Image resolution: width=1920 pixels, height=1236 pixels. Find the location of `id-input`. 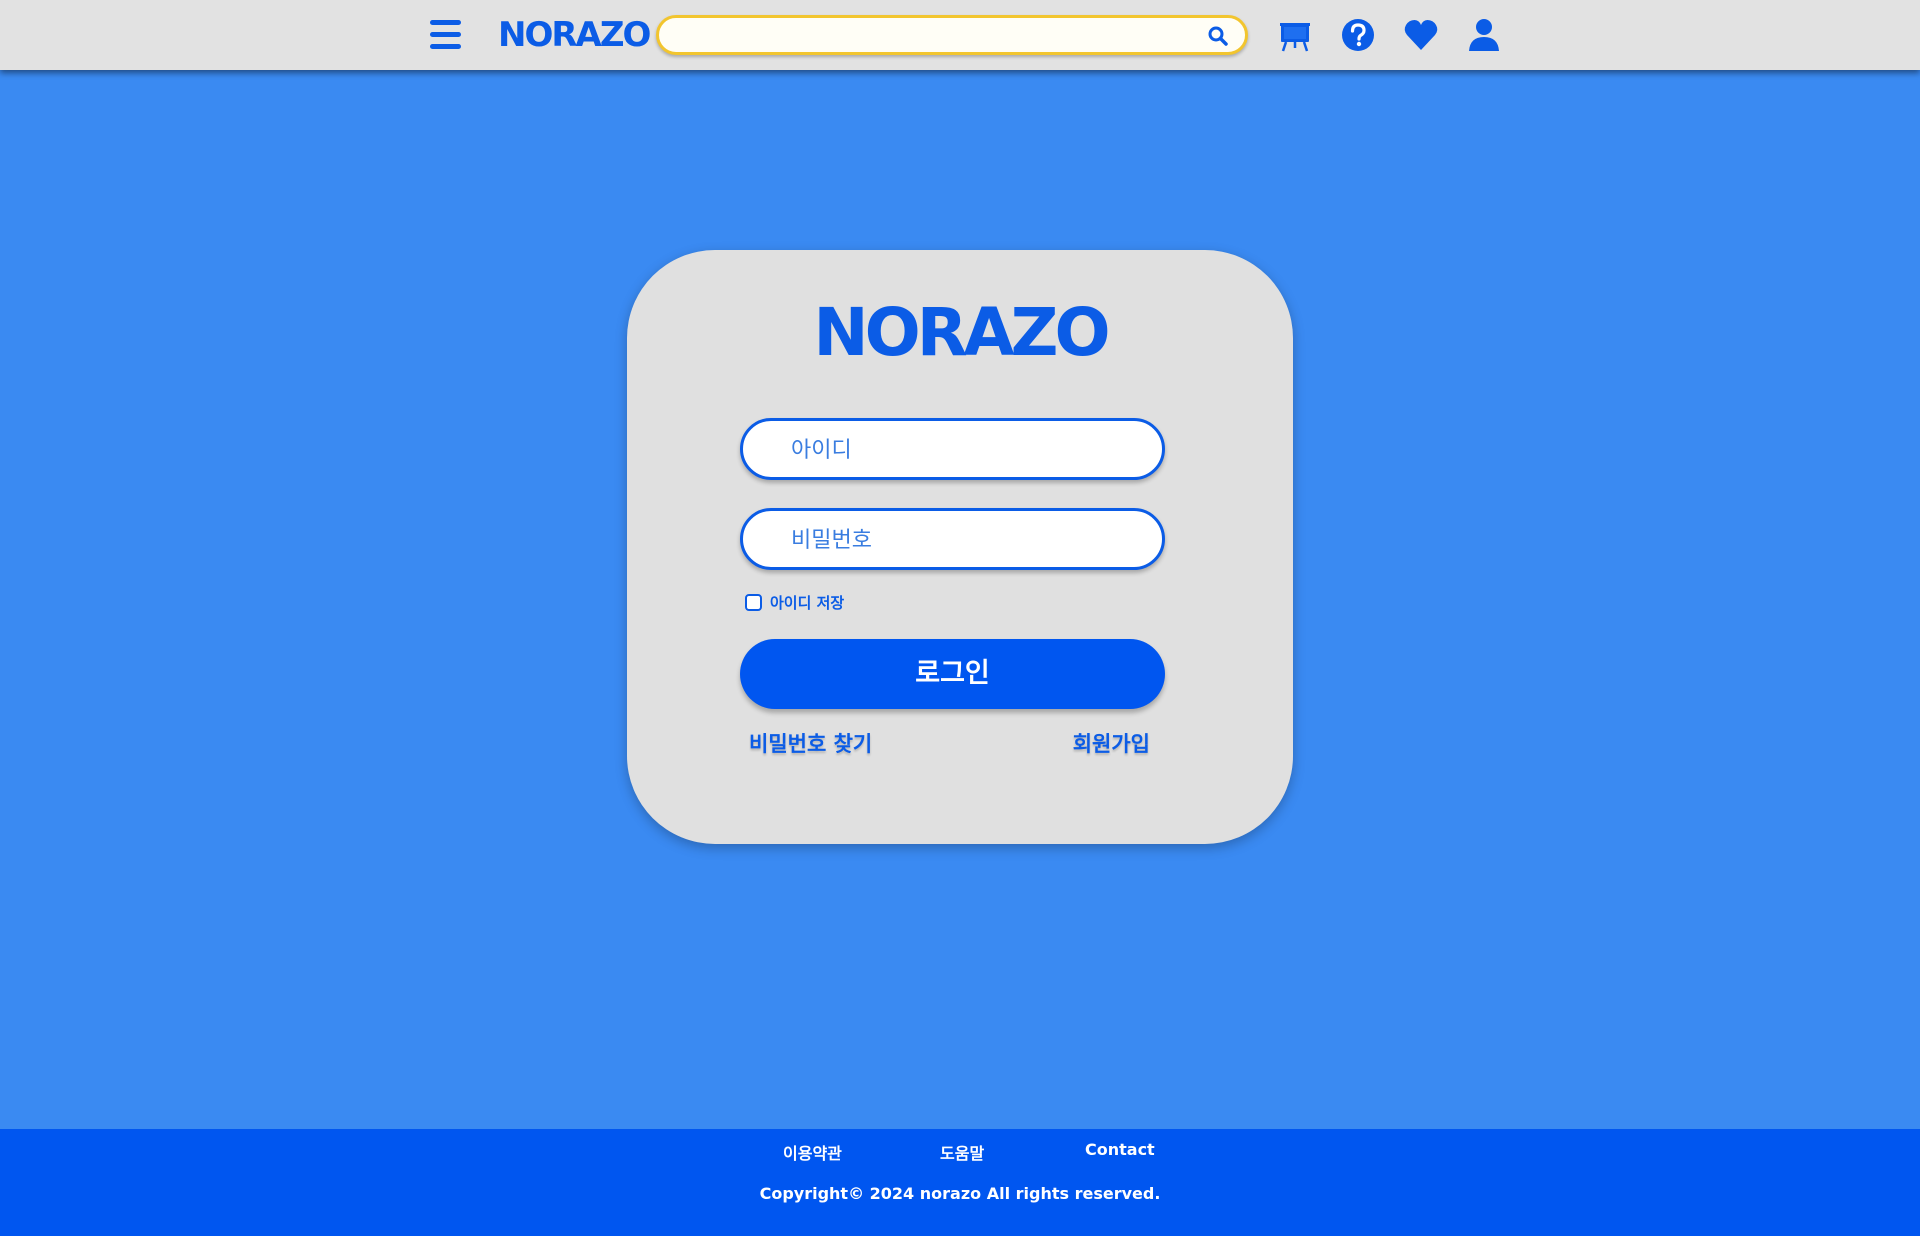

id-input is located at coordinates (966, 450).